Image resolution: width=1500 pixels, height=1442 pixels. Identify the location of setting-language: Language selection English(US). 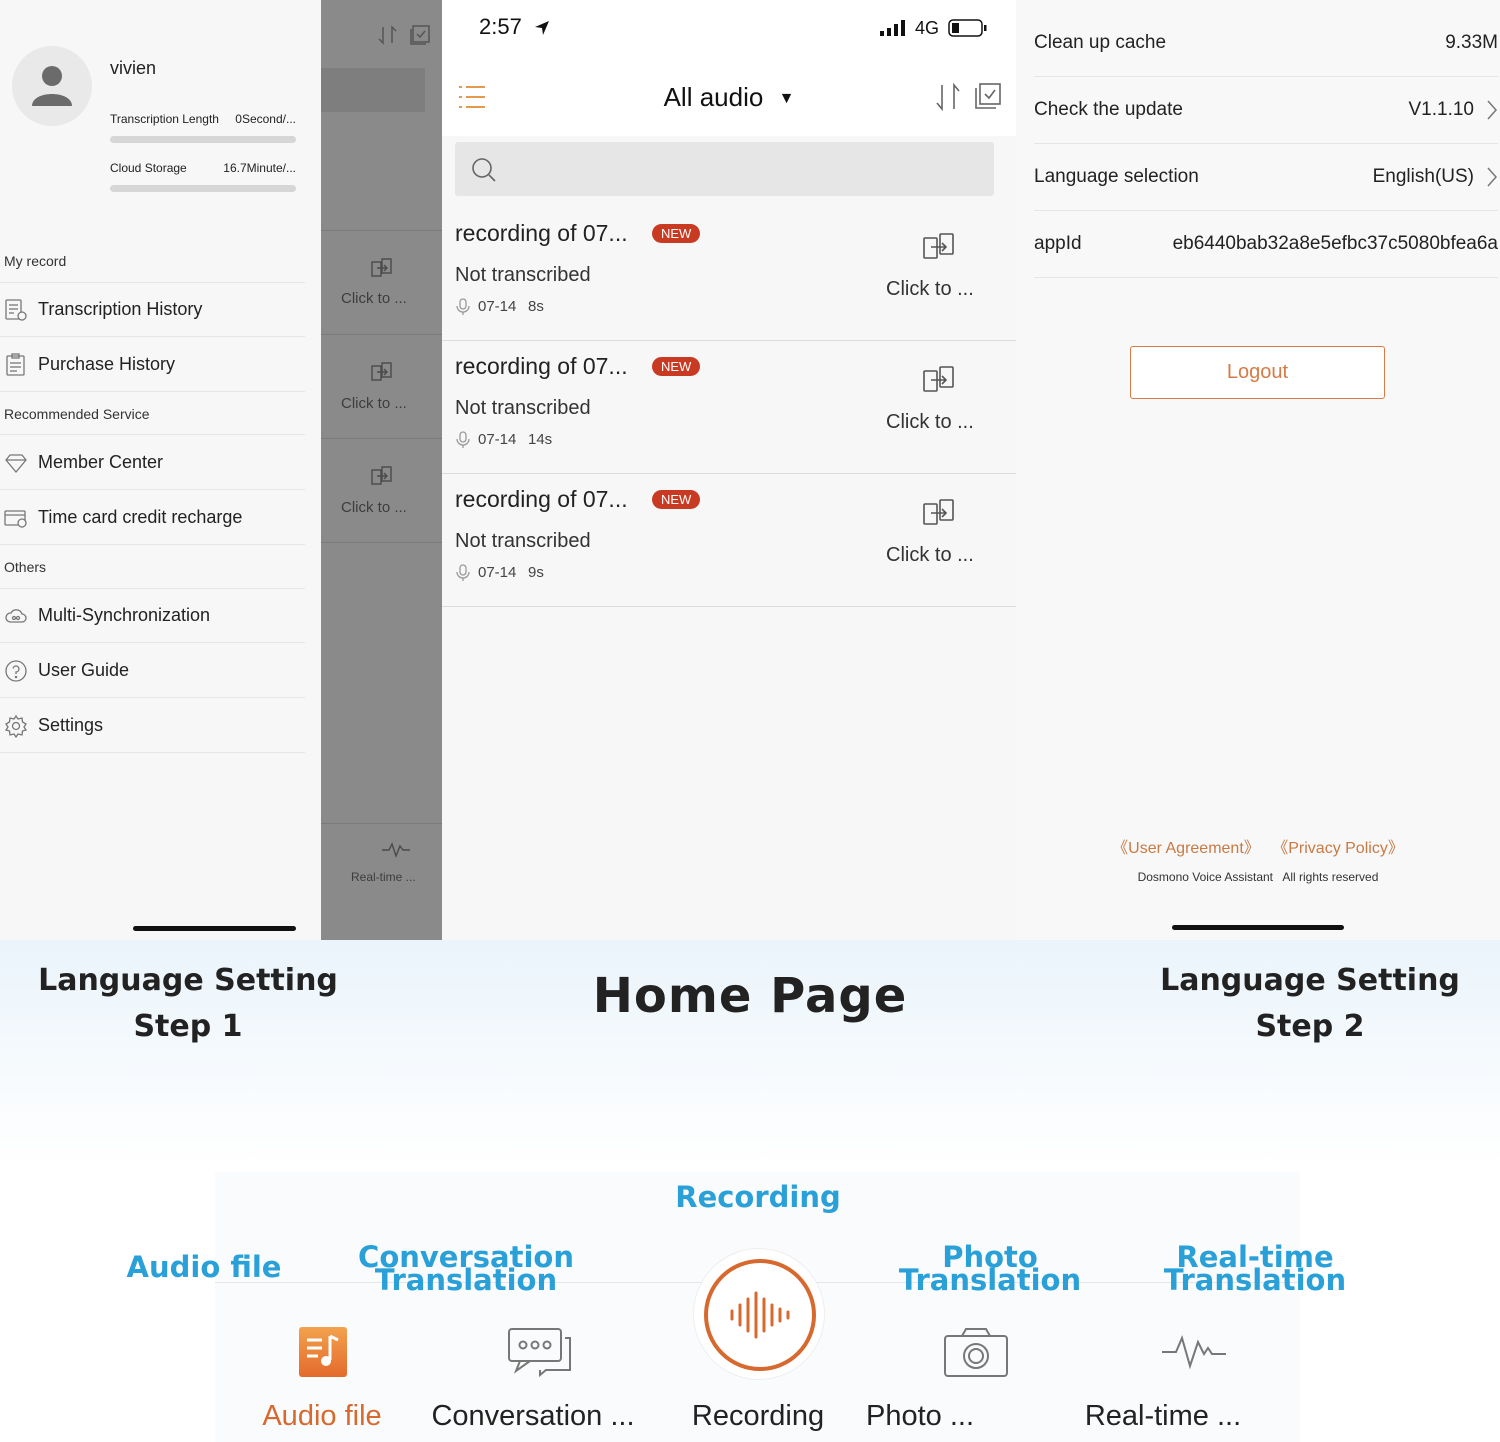
(1266, 177).